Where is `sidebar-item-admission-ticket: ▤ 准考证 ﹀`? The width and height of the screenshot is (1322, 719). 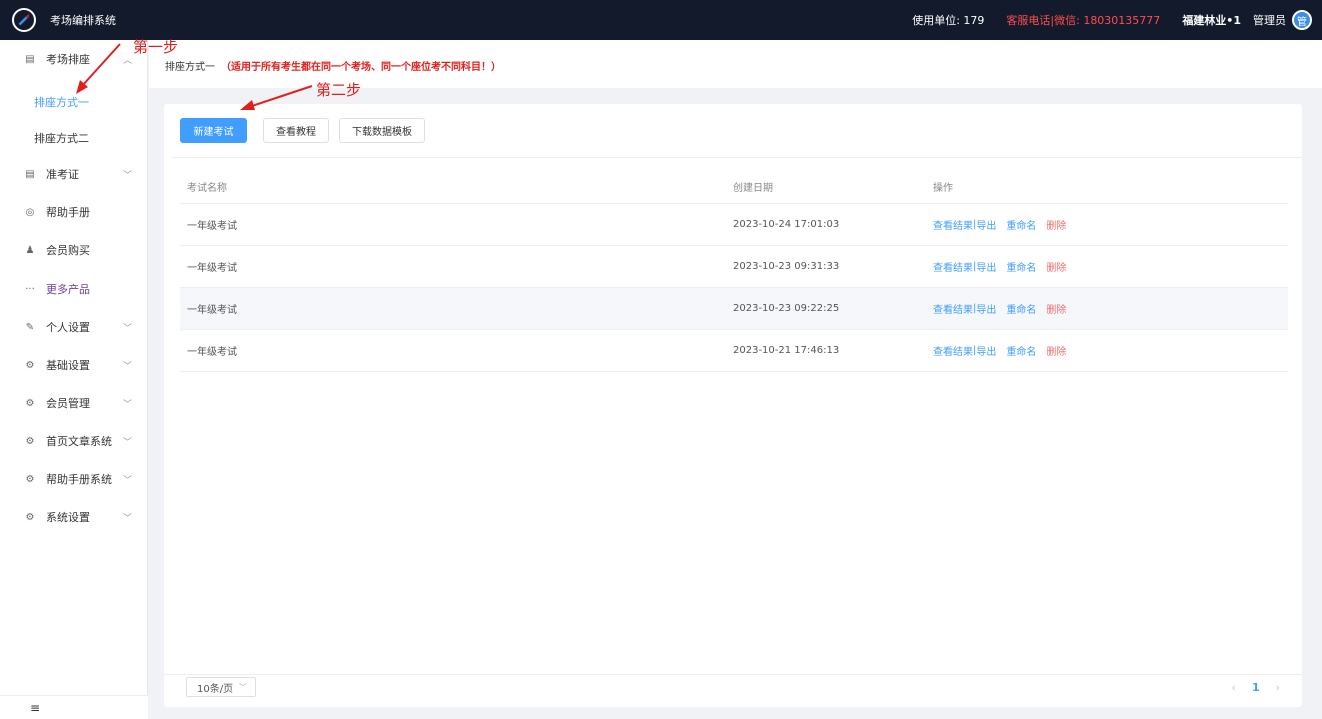 sidebar-item-admission-ticket: ▤ 准考证 ﹀ is located at coordinates (74, 174).